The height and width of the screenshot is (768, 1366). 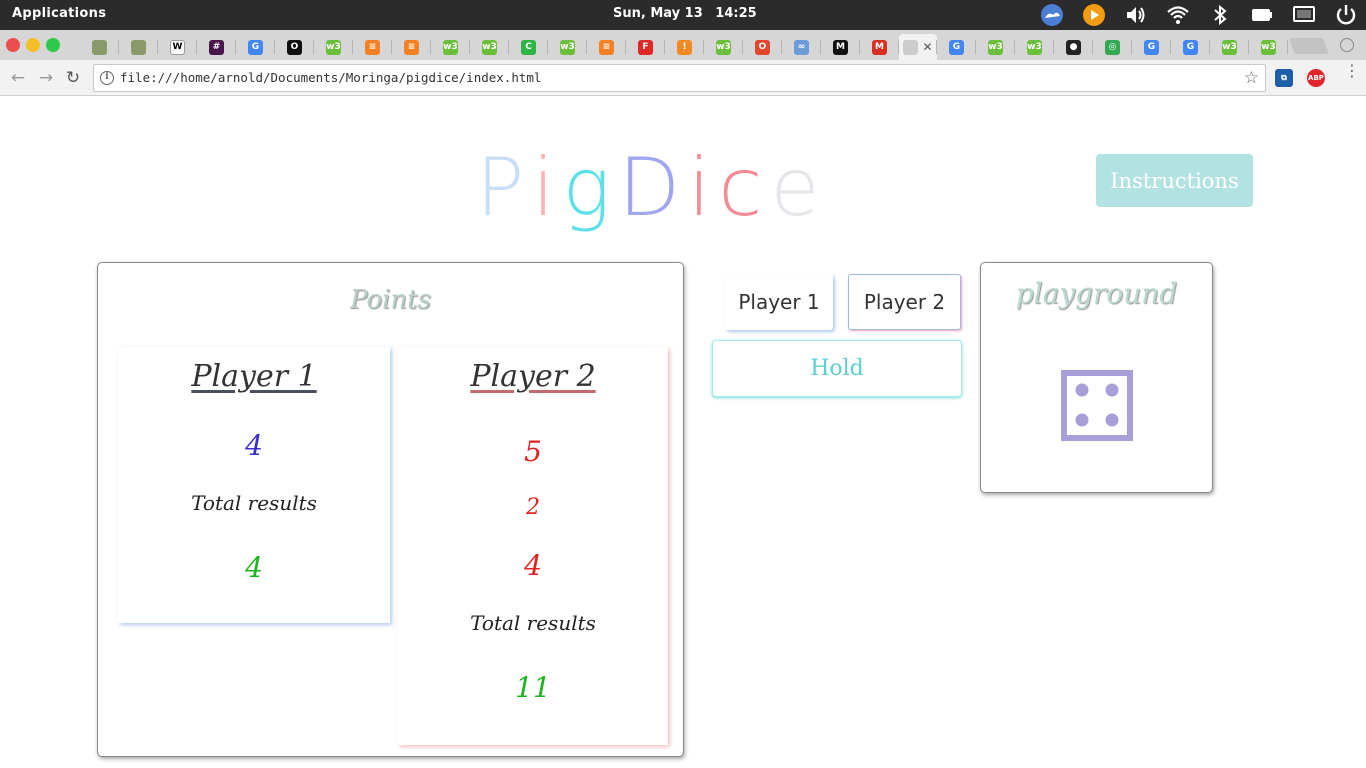 What do you see at coordinates (390, 300) in the screenshot?
I see `points-title: Points` at bounding box center [390, 300].